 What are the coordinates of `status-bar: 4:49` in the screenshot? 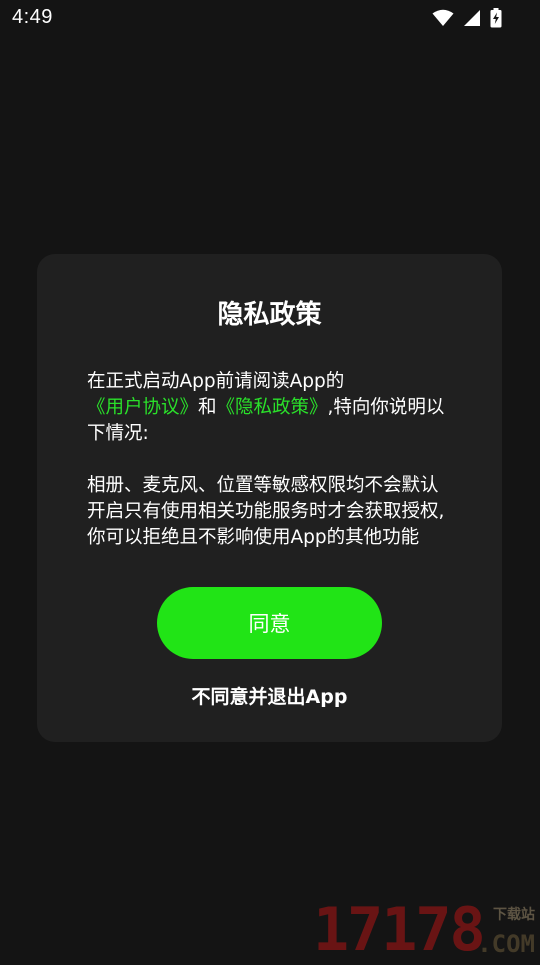 It's located at (270, 18).